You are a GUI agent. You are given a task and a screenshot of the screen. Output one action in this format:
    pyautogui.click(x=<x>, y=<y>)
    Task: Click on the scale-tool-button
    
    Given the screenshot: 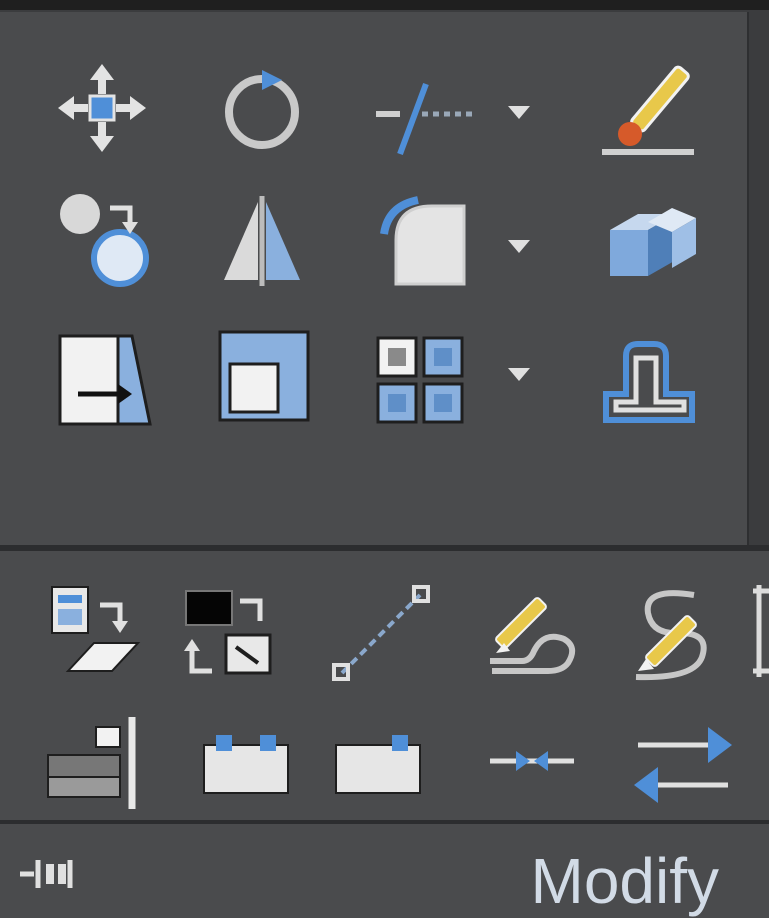 What is the action you would take?
    pyautogui.click(x=264, y=376)
    